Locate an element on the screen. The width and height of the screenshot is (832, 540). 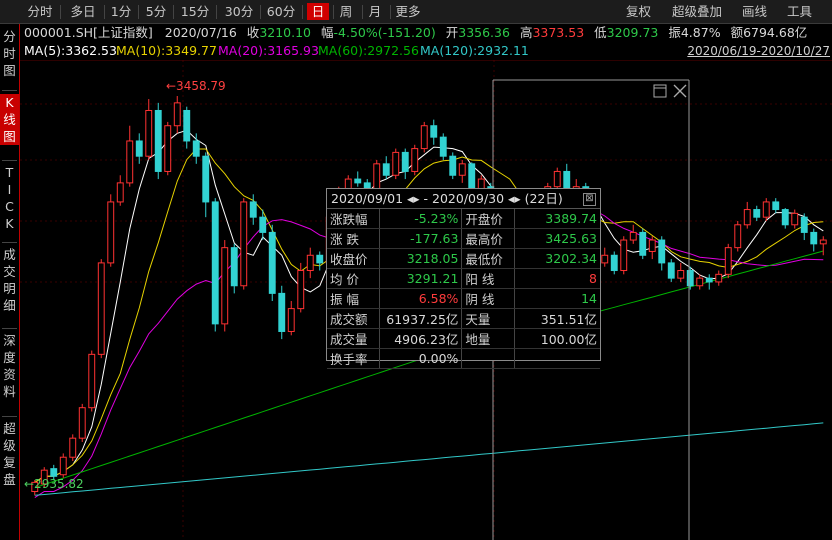
stat-label: 最低价 is located at coordinates (488, 258).